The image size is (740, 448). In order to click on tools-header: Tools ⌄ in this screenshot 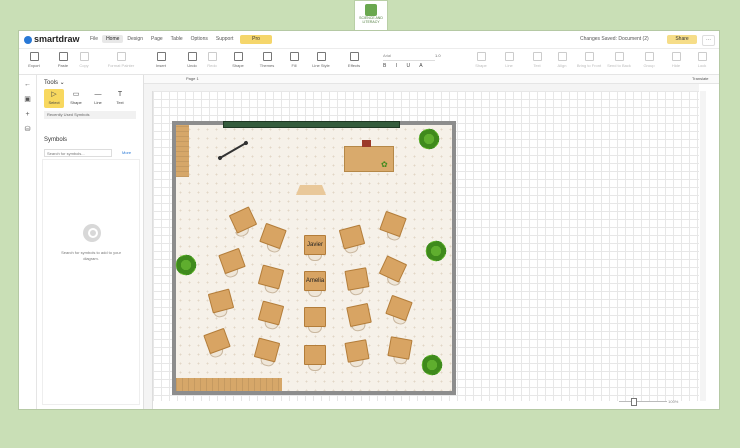, I will do `click(54, 82)`.